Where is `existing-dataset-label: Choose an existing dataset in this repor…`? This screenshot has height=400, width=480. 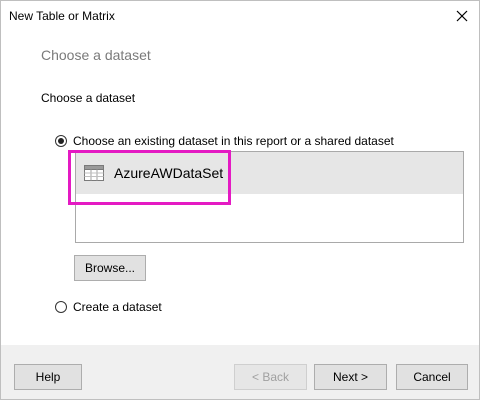 existing-dataset-label: Choose an existing dataset in this repor… is located at coordinates (233, 141).